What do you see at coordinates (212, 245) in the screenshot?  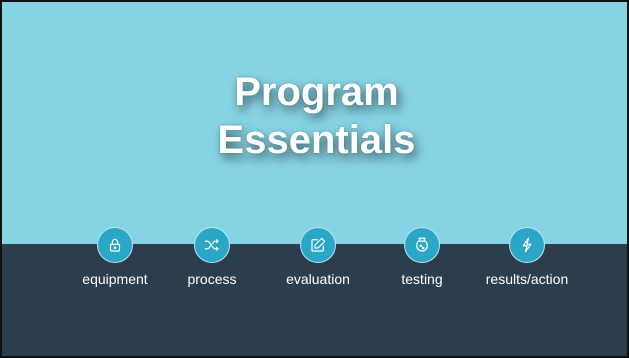 I see `shuffle-icon` at bounding box center [212, 245].